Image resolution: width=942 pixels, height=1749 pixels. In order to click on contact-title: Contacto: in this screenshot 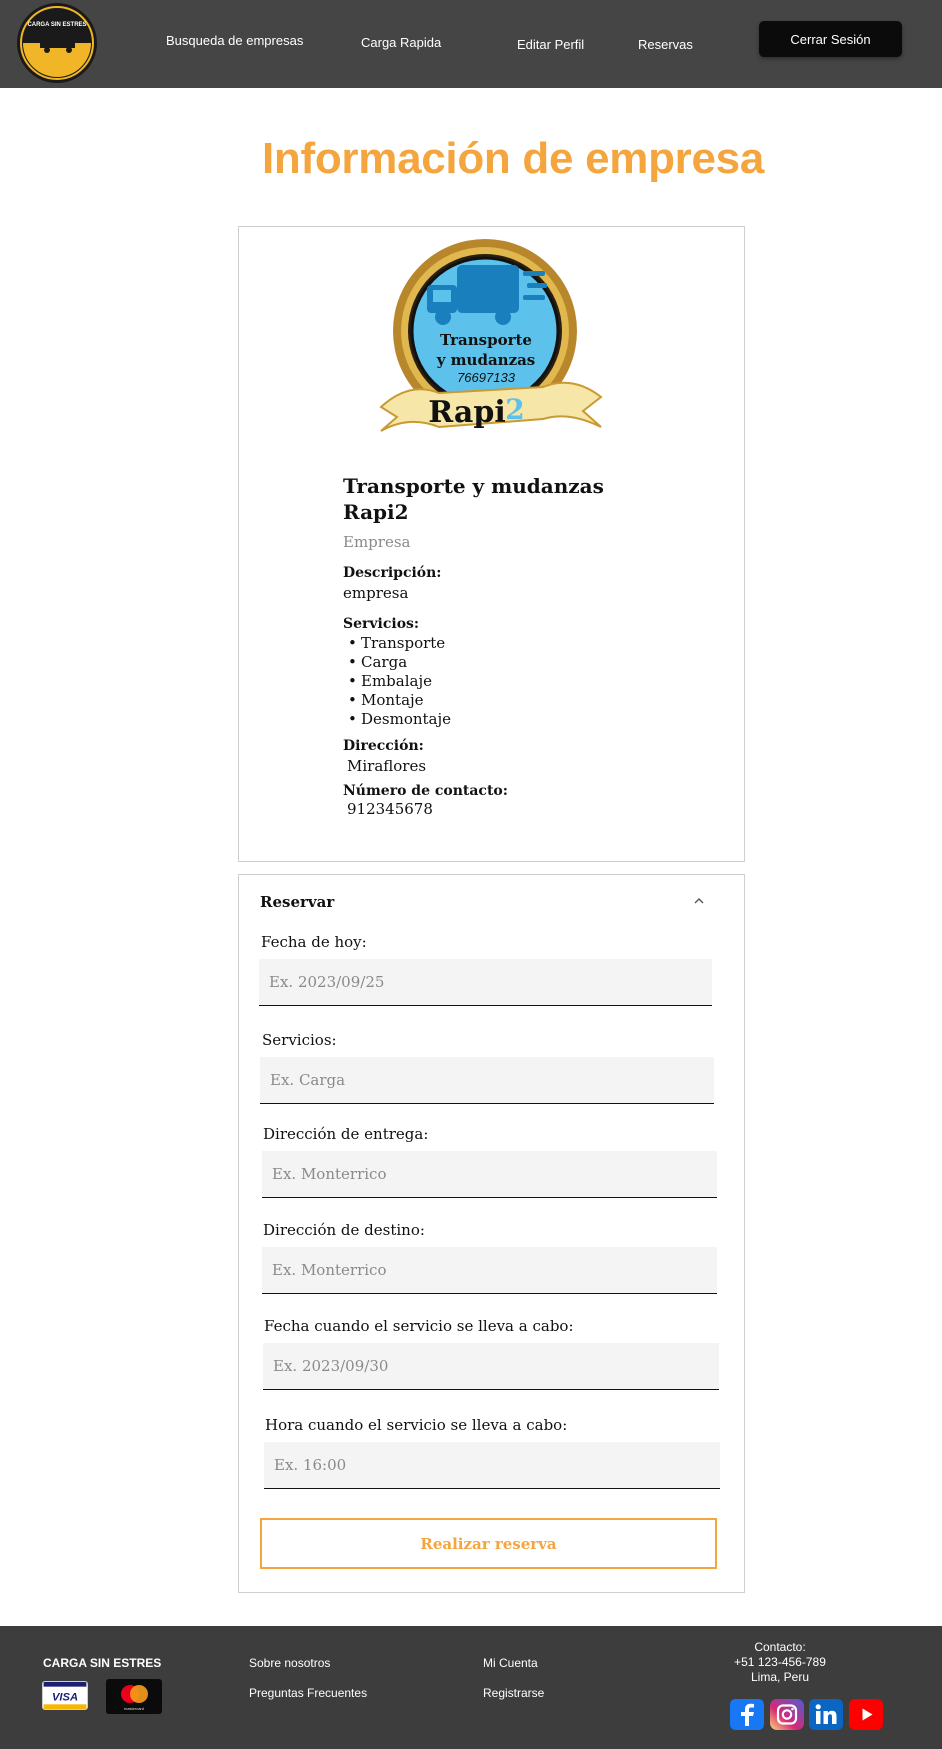, I will do `click(780, 1647)`.